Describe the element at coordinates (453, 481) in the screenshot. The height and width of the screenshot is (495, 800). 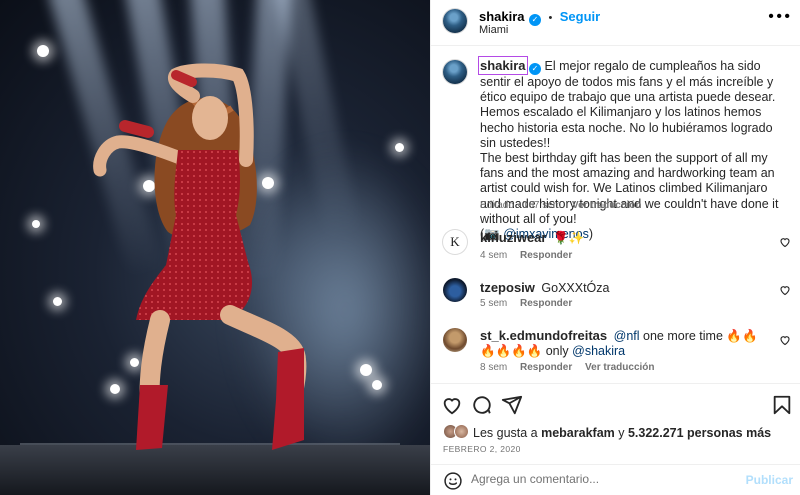
I see `emoji-icon` at that location.